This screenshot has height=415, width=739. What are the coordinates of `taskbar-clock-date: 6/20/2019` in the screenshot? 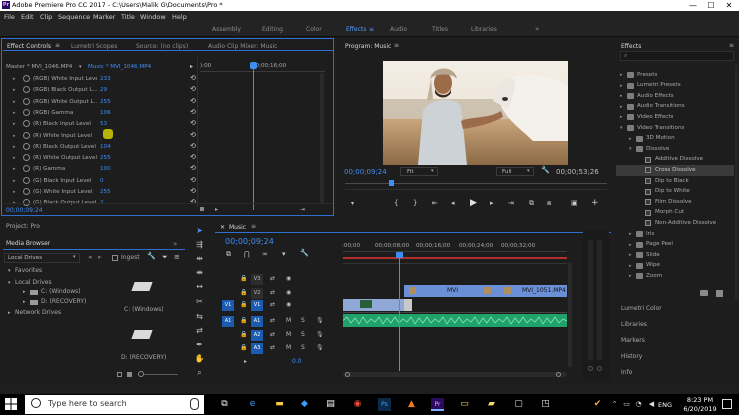 It's located at (700, 409).